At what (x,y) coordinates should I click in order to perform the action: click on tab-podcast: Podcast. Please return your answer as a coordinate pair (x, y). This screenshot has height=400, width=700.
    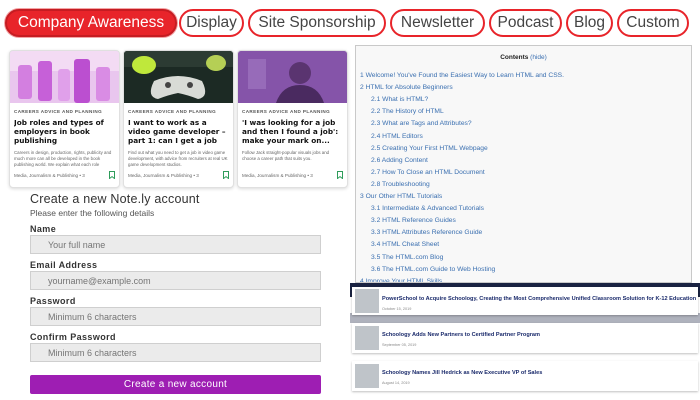
    Looking at the image, I should click on (525, 23).